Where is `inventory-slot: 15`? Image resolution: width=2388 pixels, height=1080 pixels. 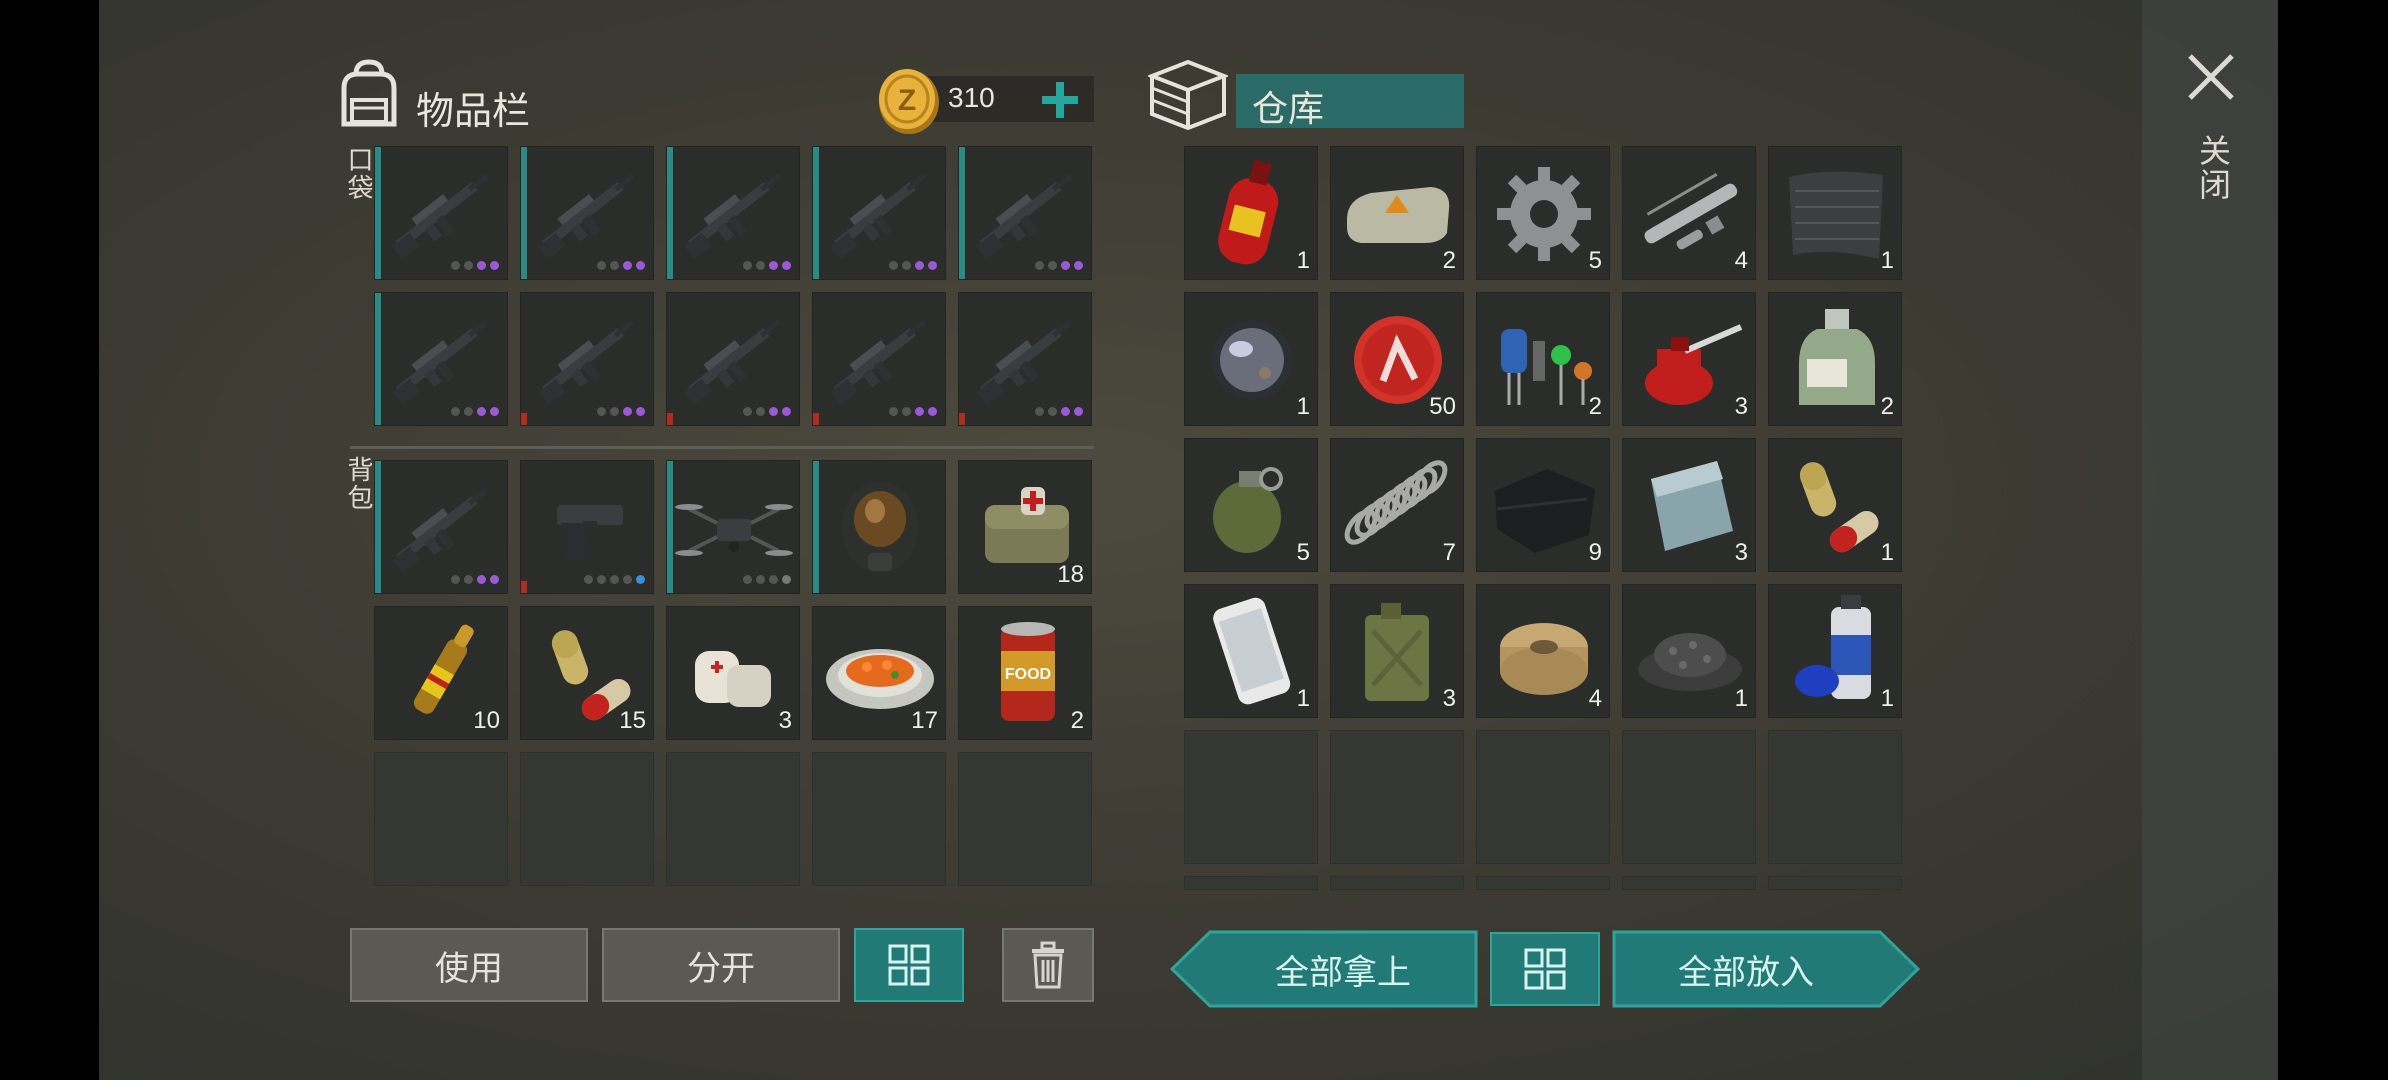 inventory-slot: 15 is located at coordinates (587, 673).